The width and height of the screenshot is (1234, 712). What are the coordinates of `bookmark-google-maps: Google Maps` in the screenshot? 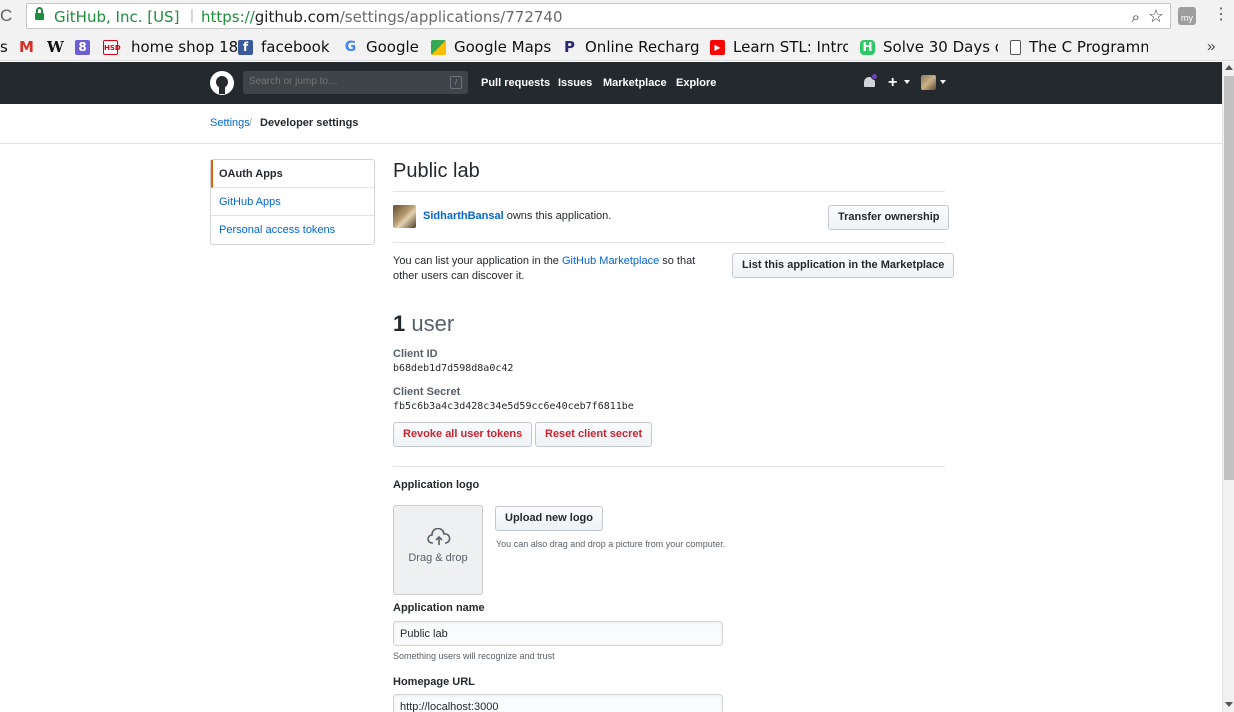 It's located at (491, 47).